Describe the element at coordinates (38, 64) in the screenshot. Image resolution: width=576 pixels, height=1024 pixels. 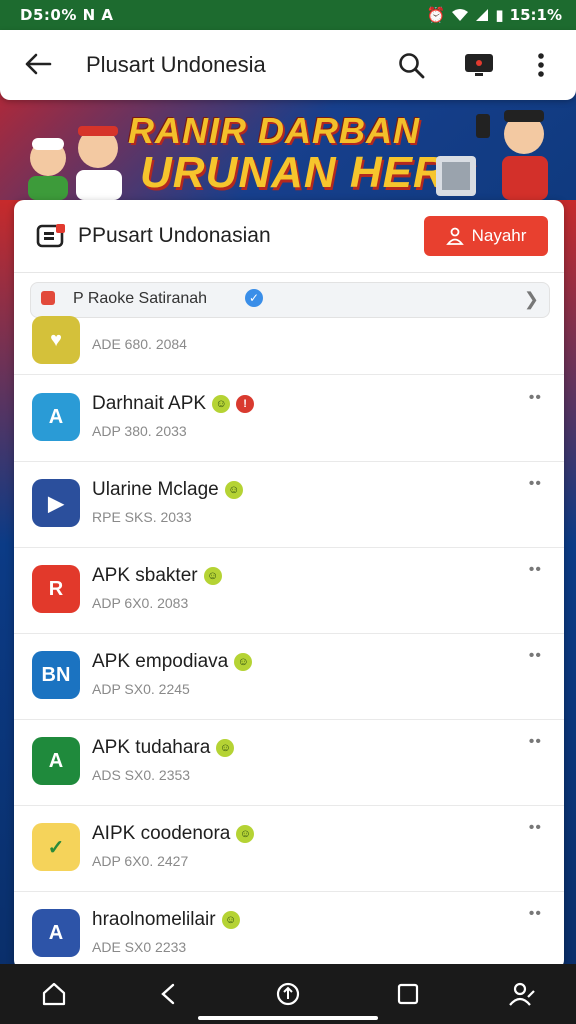
I see `back-arrow-icon` at that location.